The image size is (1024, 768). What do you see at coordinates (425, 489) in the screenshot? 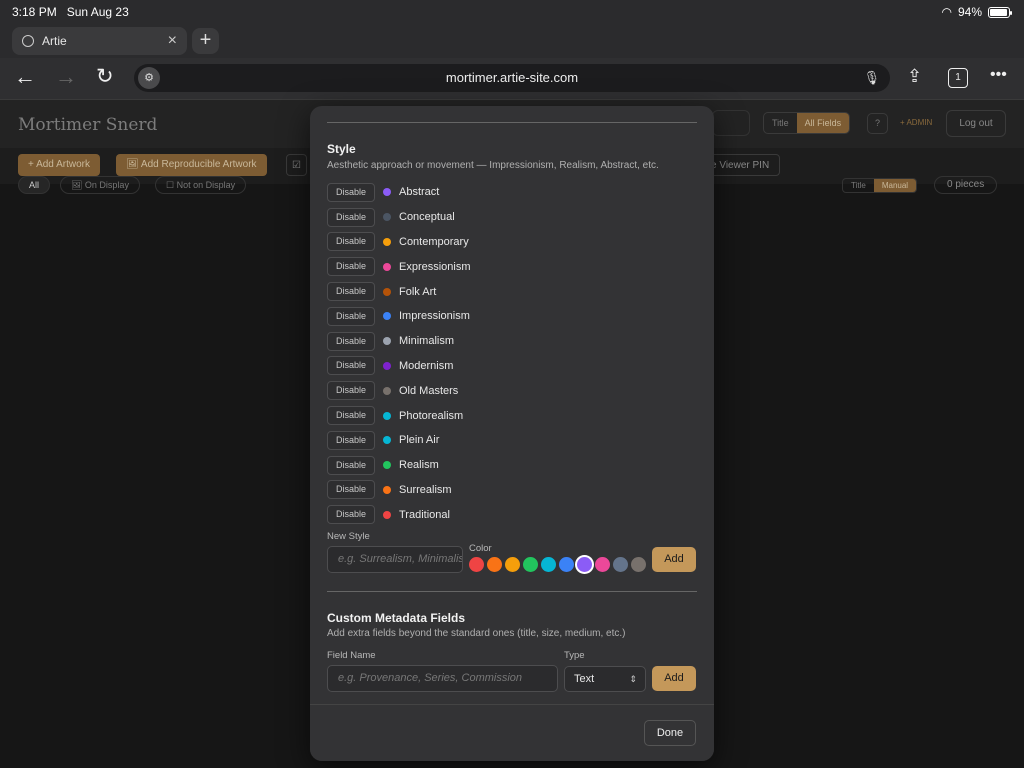
I see `style-name: Surrealism` at bounding box center [425, 489].